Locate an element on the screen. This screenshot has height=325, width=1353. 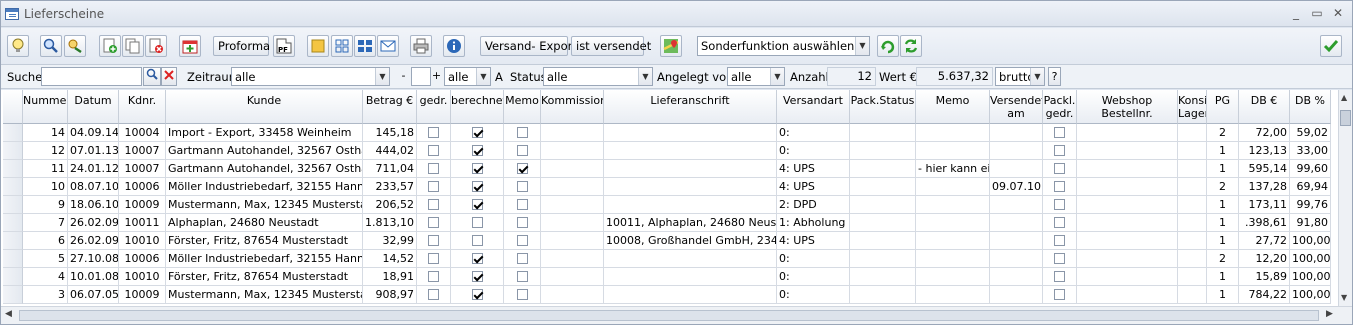
table-cell-datum: 07.01.13 is located at coordinates (93, 151).